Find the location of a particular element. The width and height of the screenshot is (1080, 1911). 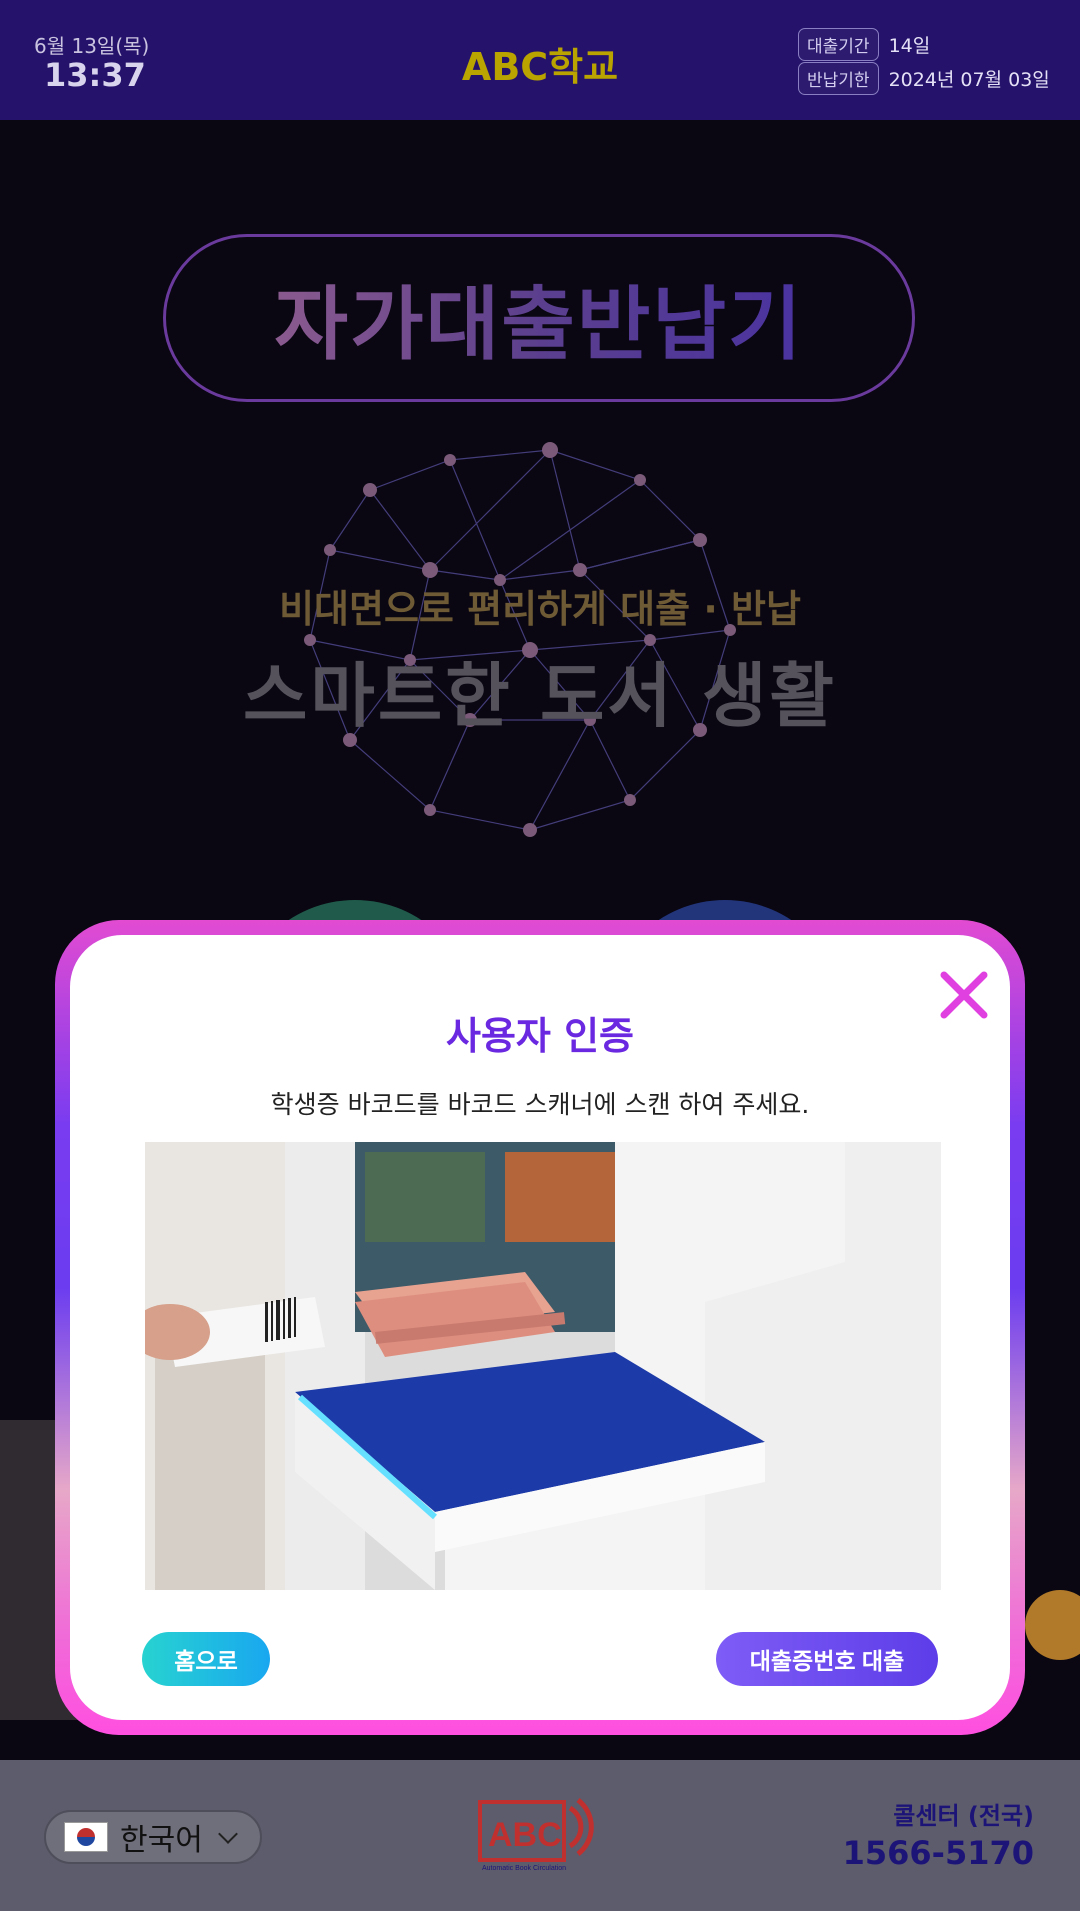

loan-period-value: 14일 is located at coordinates (909, 46).